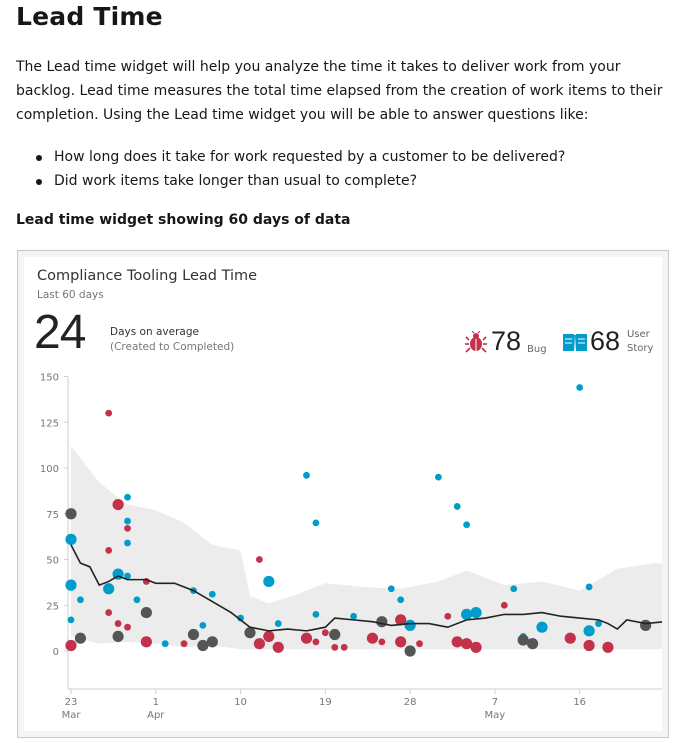 The image size is (680, 743). Describe the element at coordinates (325, 702) in the screenshot. I see `x-tick-label: 19` at that location.